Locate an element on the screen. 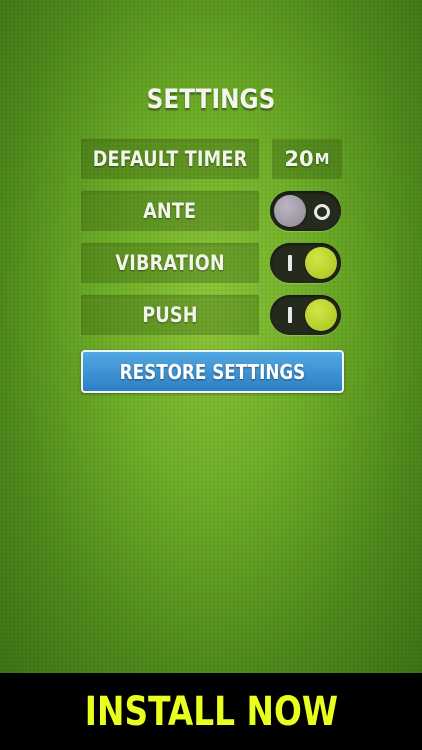  vibration-label: VIBRATION is located at coordinates (170, 263).